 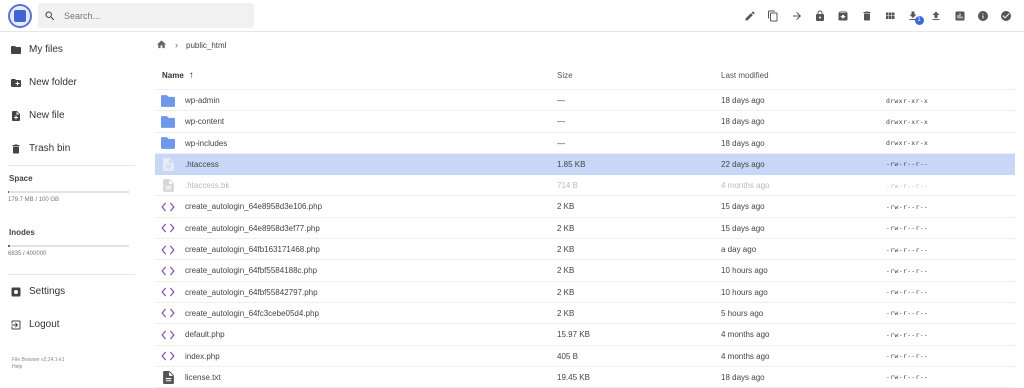 I want to click on file-row: license.txt 19.45 KB 18 days ago -rw-r--r--, so click(x=585, y=377).